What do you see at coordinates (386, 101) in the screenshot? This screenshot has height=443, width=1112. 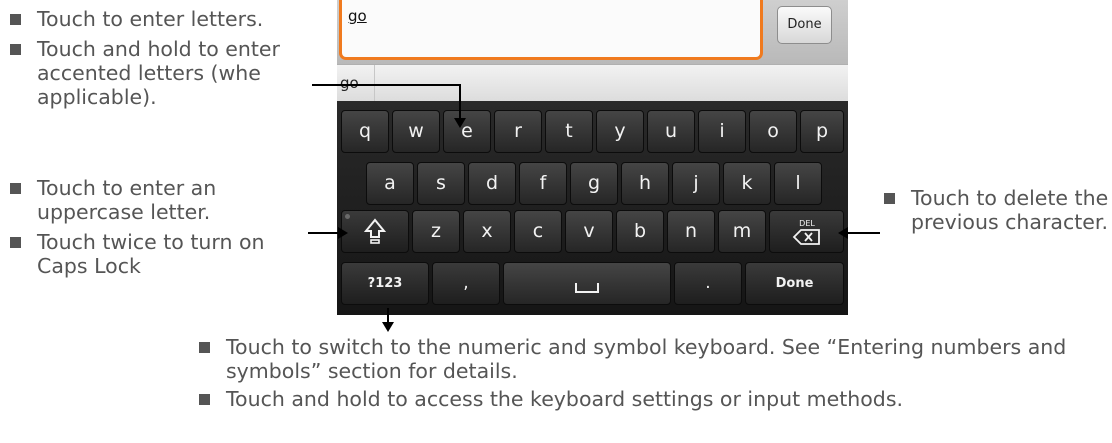 I see `callout-line-accented` at bounding box center [386, 101].